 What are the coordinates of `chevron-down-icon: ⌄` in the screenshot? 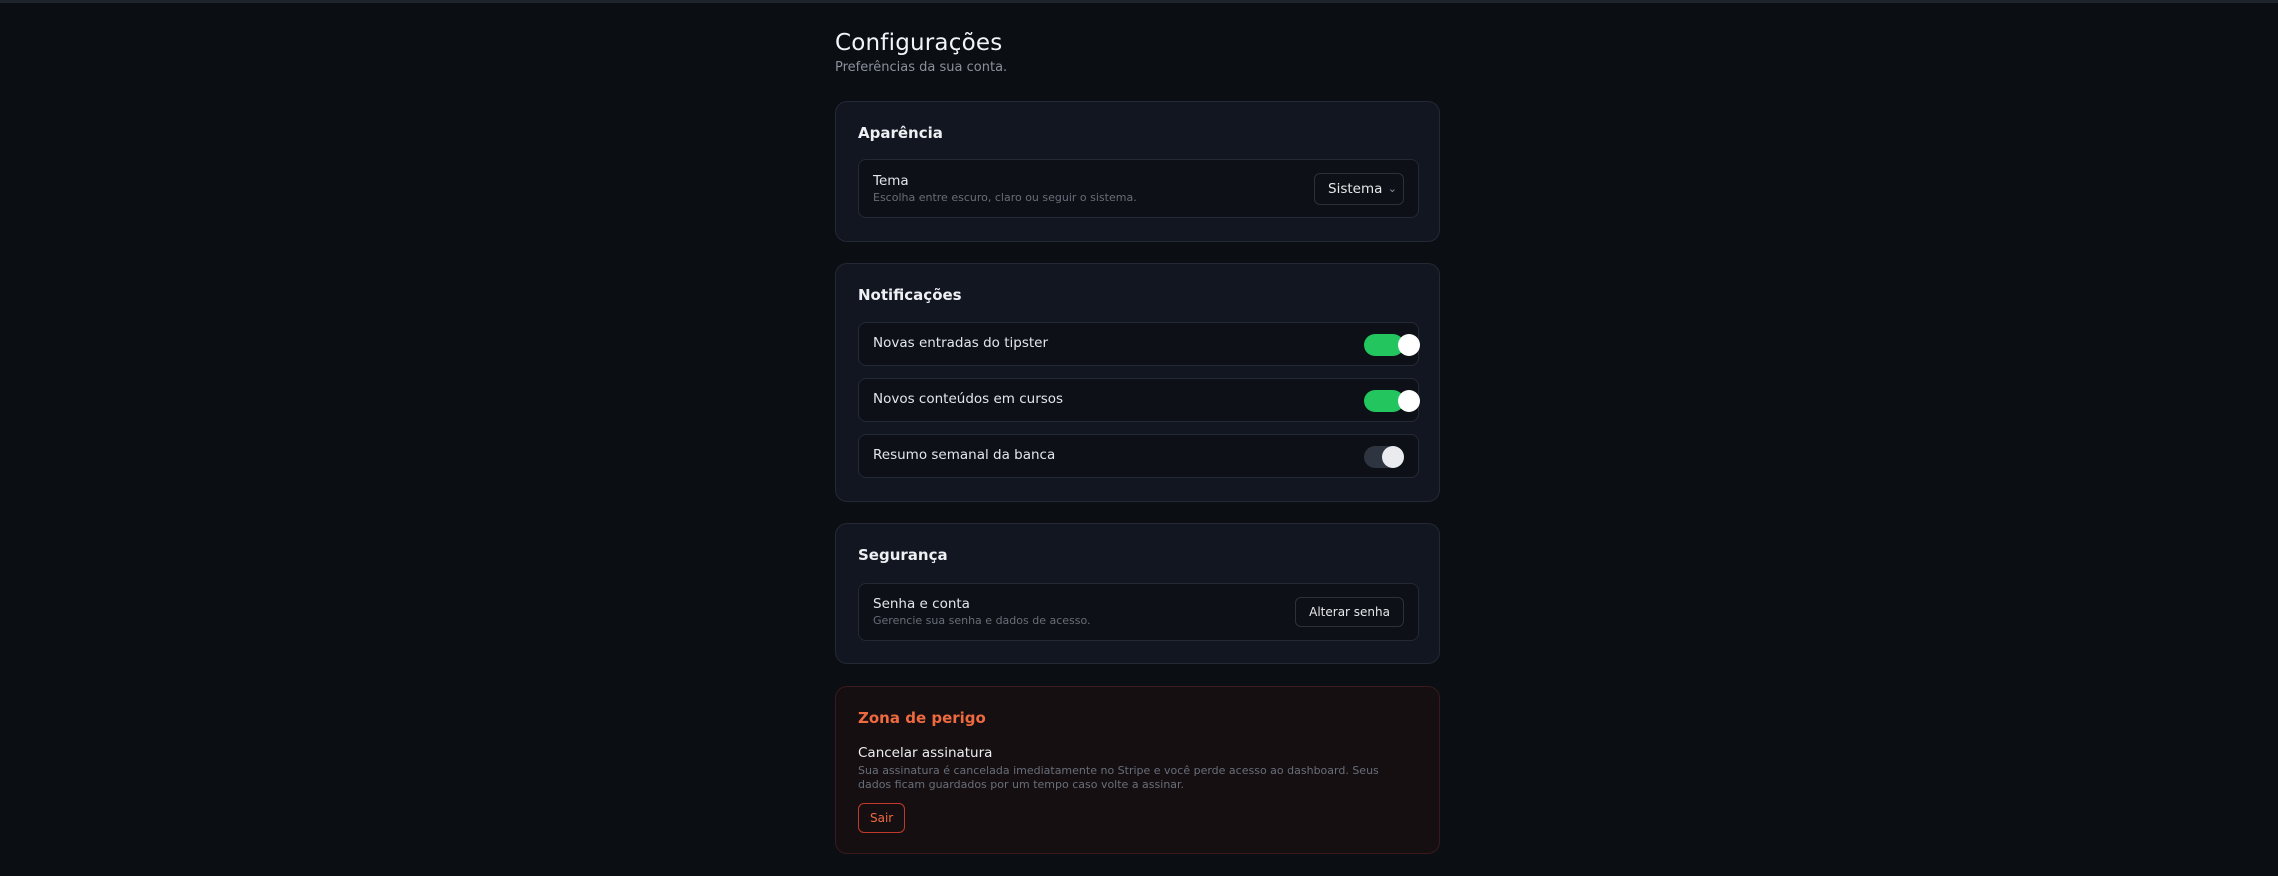 It's located at (1392, 188).